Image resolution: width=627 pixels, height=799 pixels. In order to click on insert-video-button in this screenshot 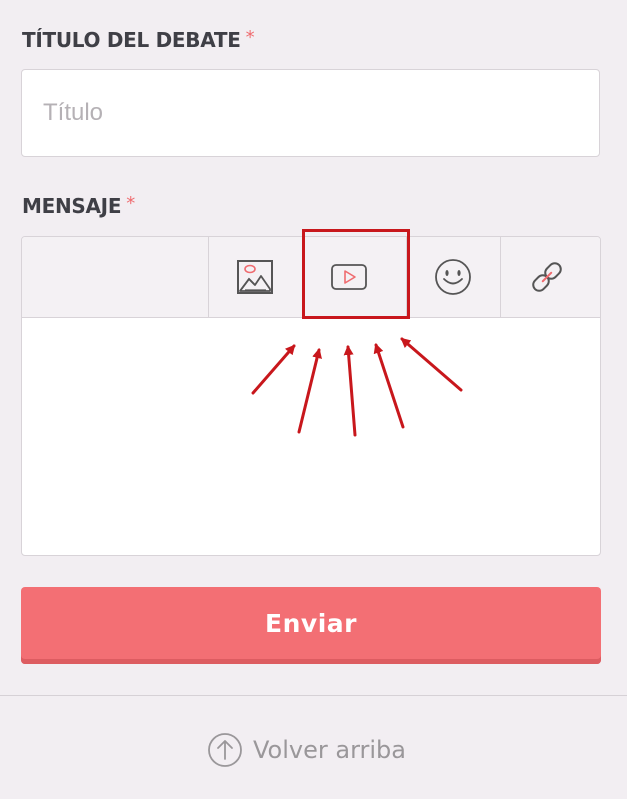, I will do `click(348, 277)`.